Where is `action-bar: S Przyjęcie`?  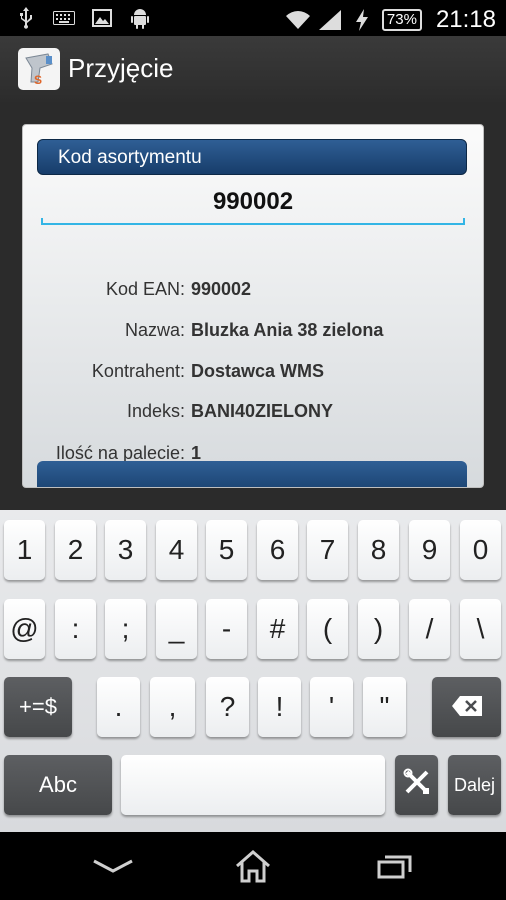 action-bar: S Przyjęcie is located at coordinates (253, 69).